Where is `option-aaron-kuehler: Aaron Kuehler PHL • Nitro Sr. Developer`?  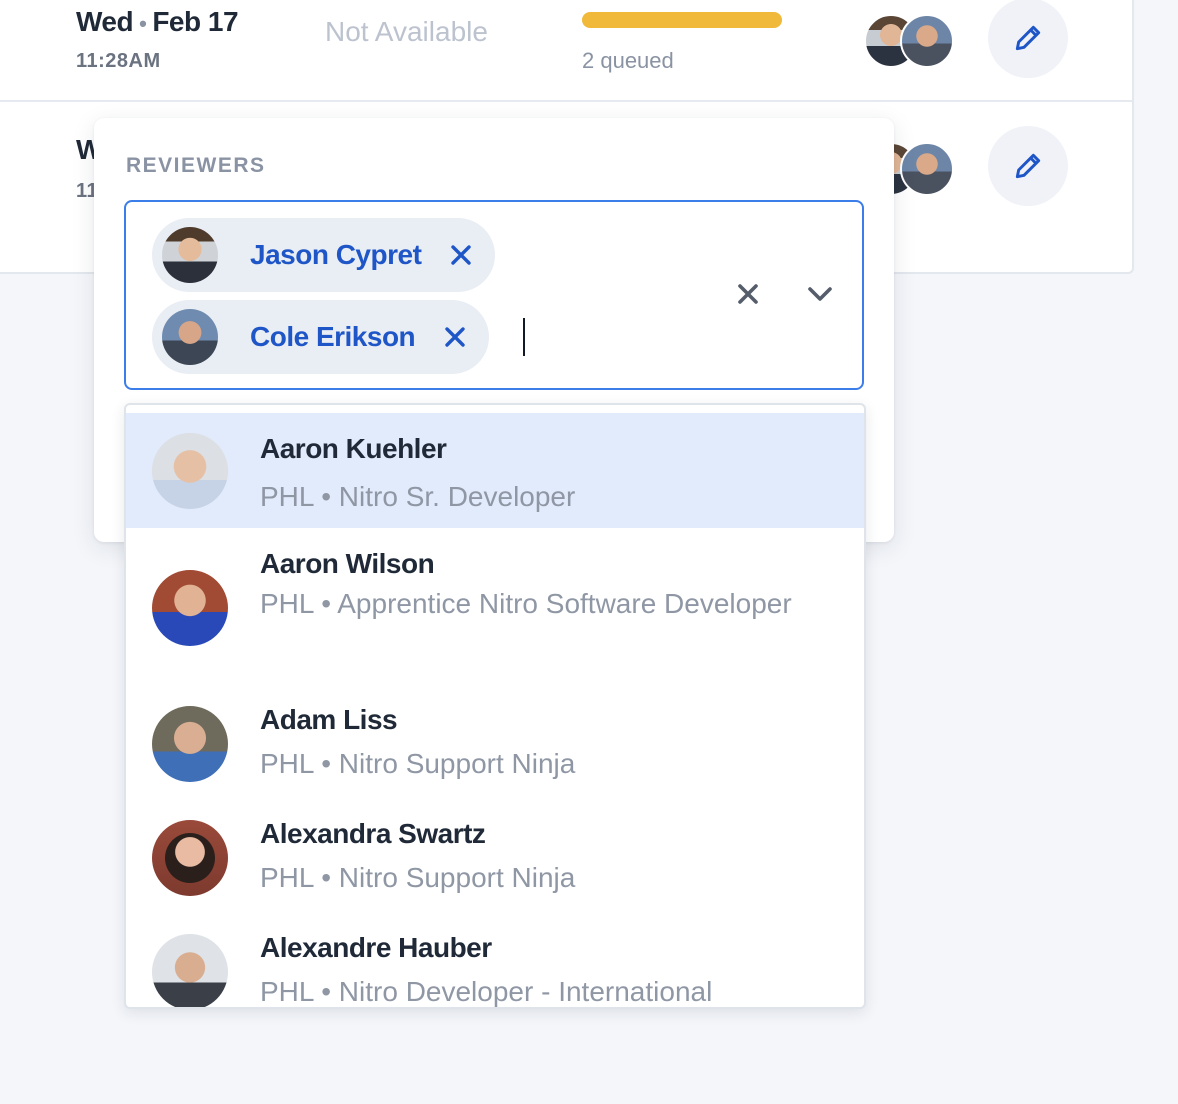 option-aaron-kuehler: Aaron Kuehler PHL • Nitro Sr. Developer is located at coordinates (495, 470).